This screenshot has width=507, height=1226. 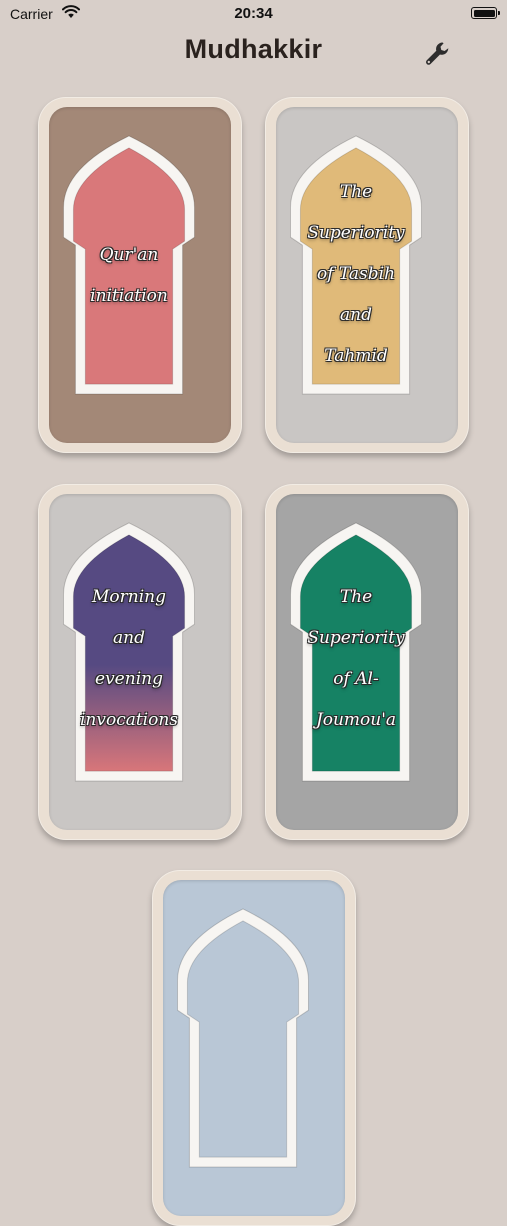 What do you see at coordinates (129, 659) in the screenshot?
I see `card-title: Morning and evening invocations` at bounding box center [129, 659].